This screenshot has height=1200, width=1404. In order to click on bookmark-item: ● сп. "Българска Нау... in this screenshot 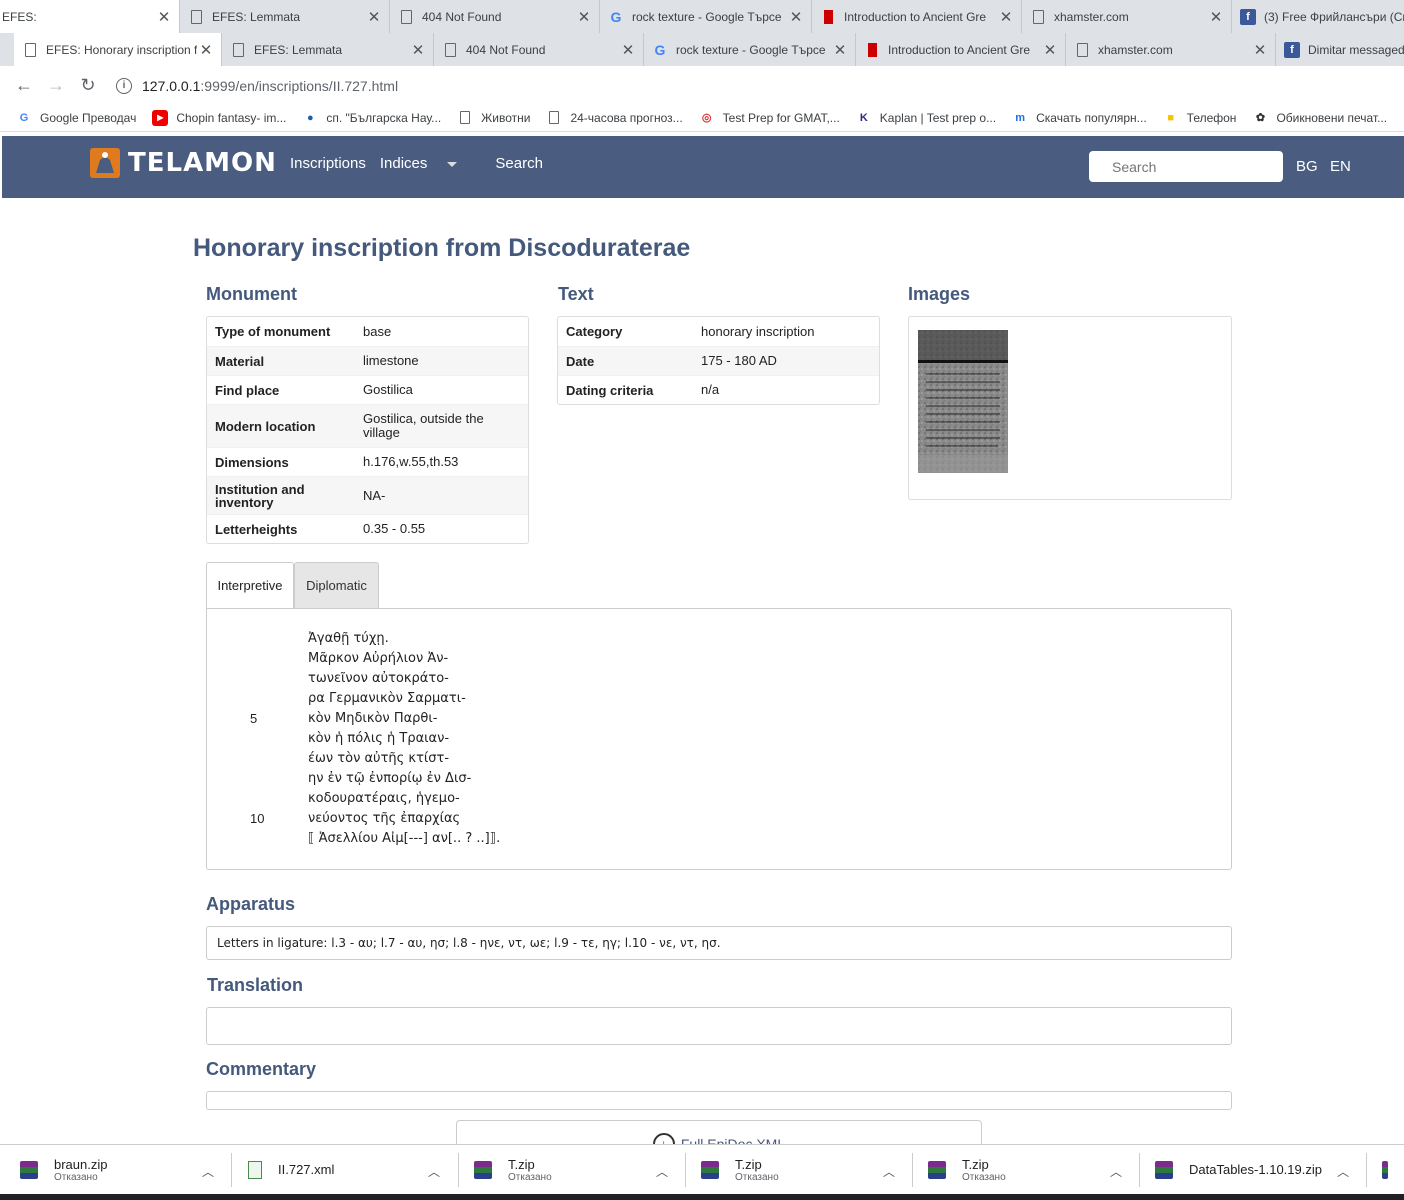, I will do `click(371, 118)`.